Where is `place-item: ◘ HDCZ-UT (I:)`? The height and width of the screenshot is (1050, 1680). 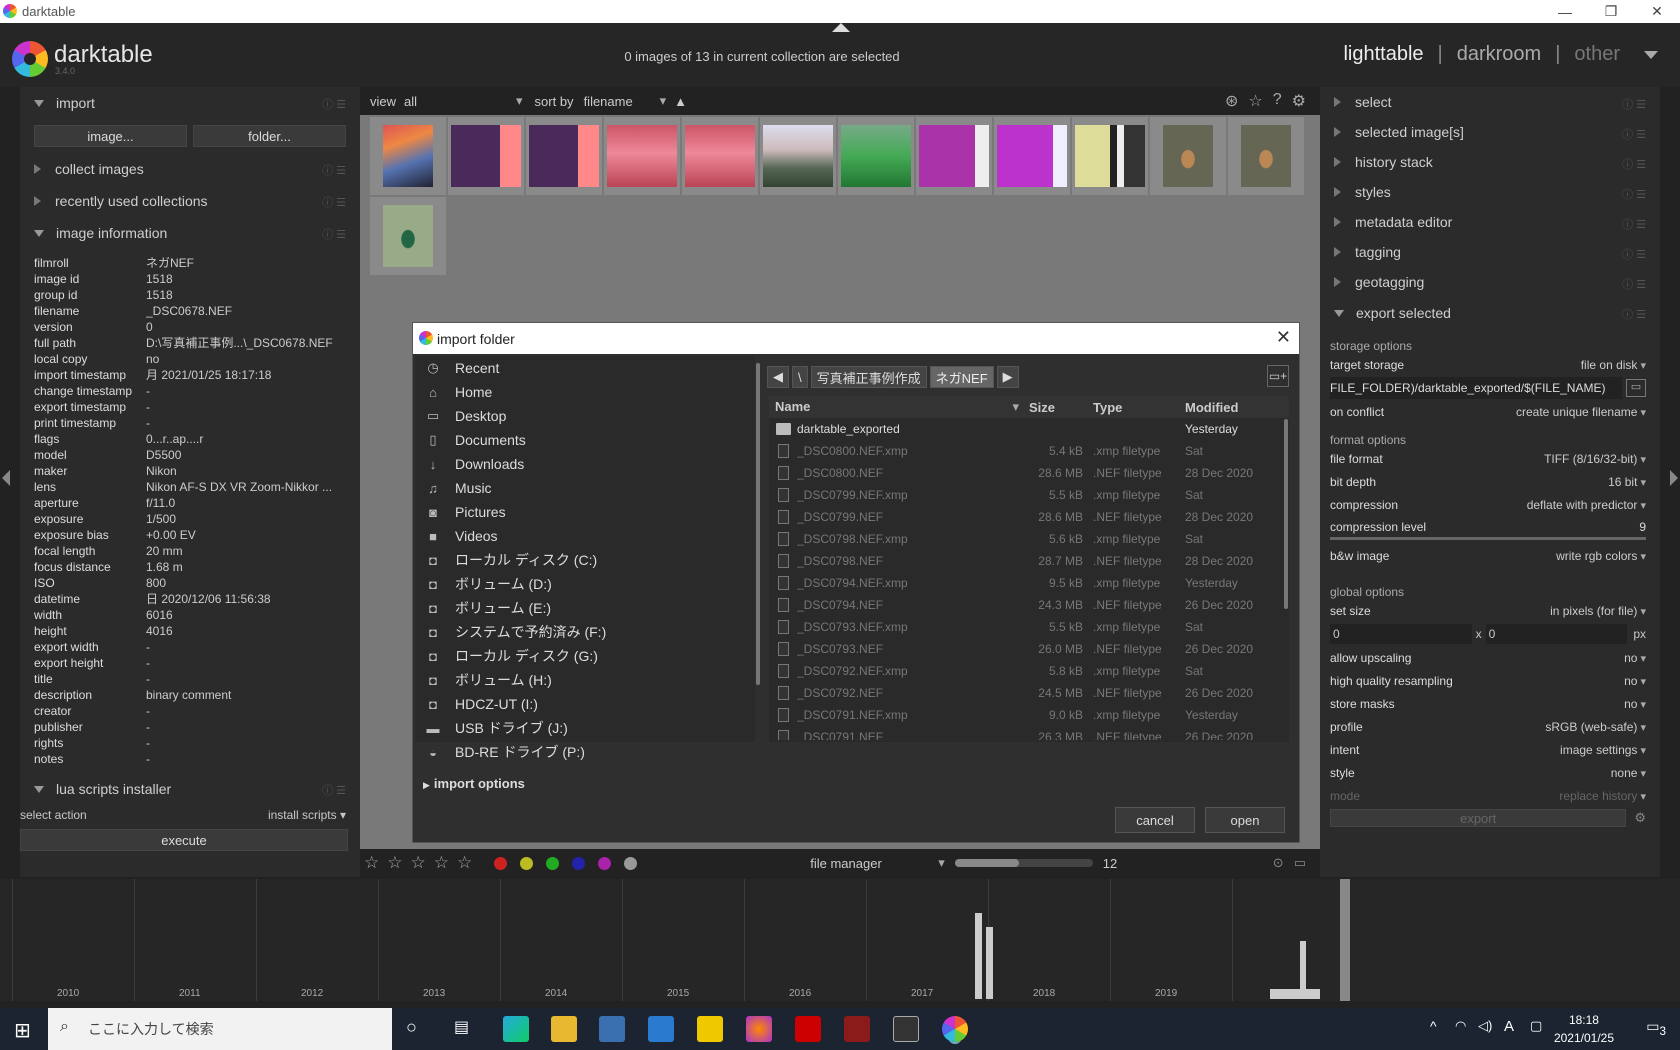 place-item: ◘ HDCZ-UT (I:) is located at coordinates (585, 704).